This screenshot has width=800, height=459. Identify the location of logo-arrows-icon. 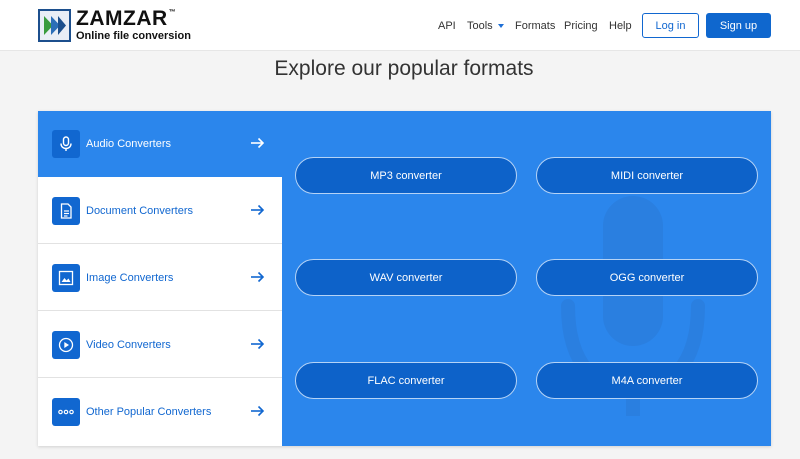
(54, 25).